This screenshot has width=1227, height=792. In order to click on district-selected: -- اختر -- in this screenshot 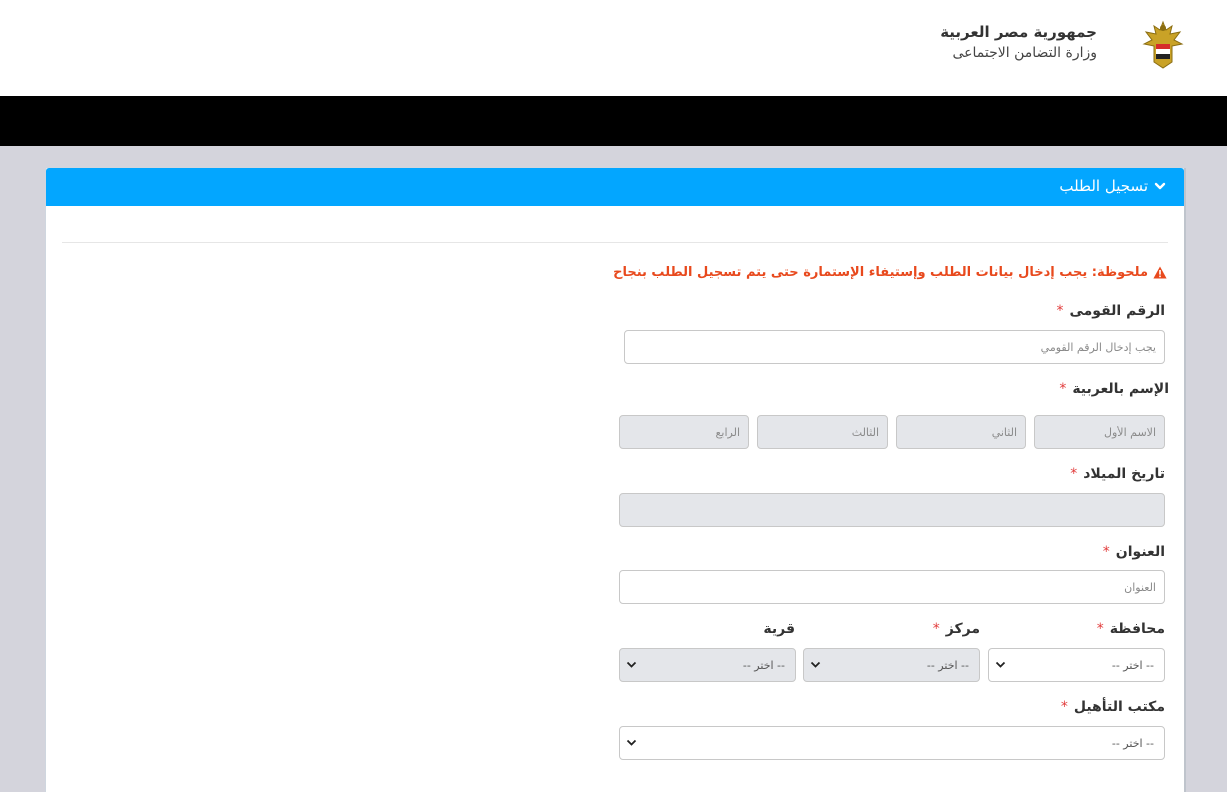, I will do `click(947, 665)`.